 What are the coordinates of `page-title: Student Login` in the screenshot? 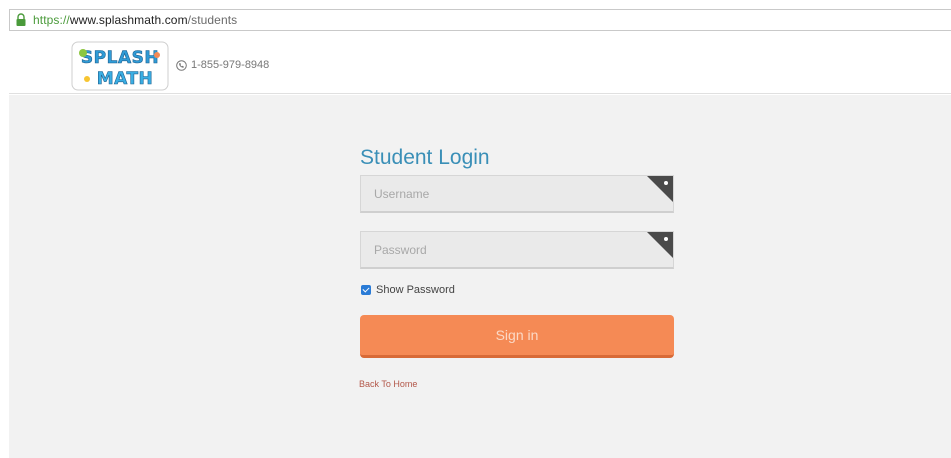 It's located at (425, 157).